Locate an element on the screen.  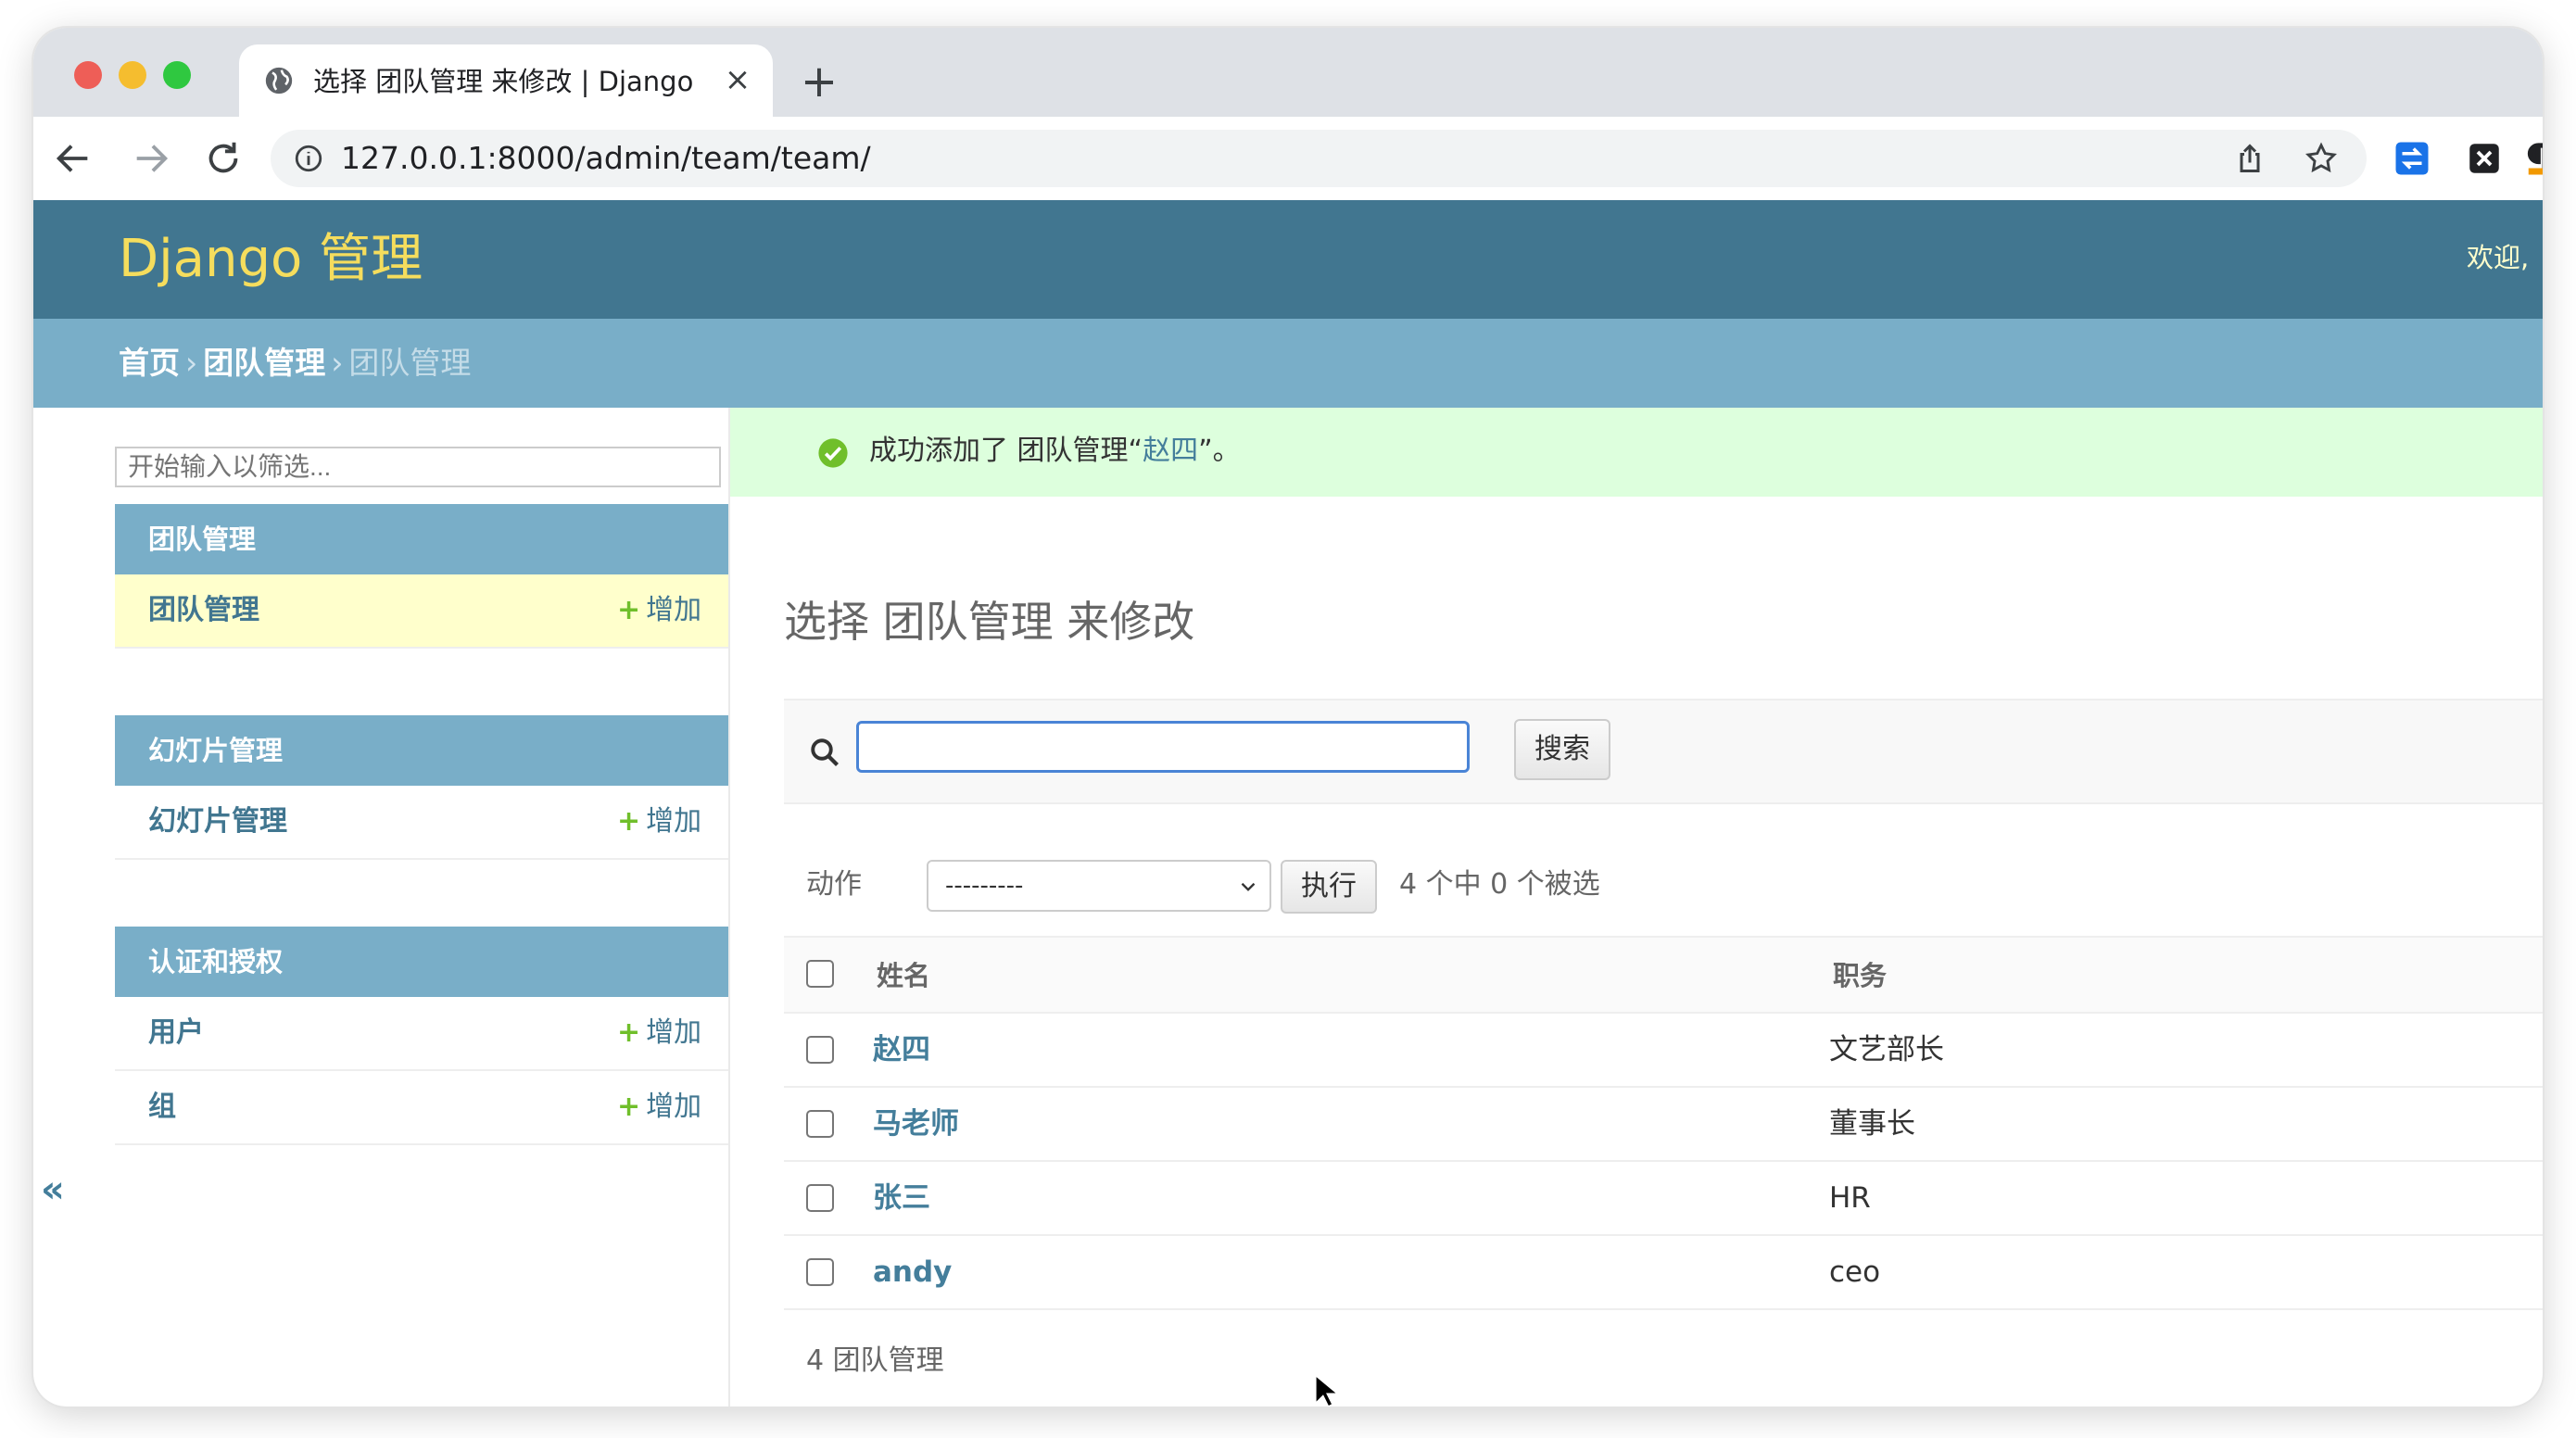
breadcrumb-home: 首页 is located at coordinates (149, 363).